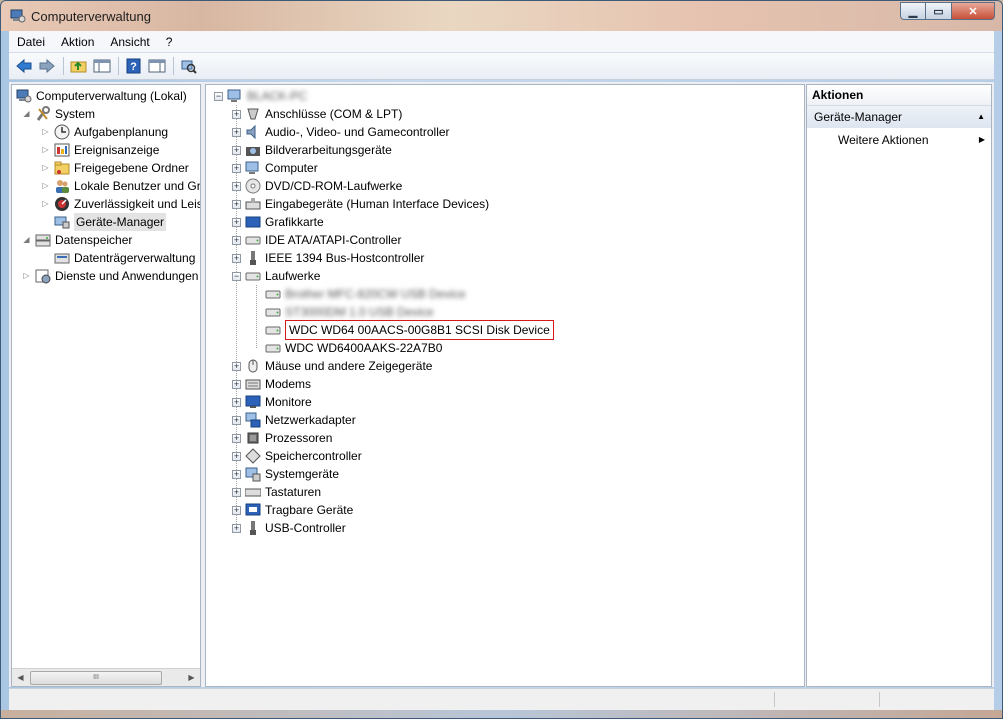  What do you see at coordinates (317, 114) in the screenshot?
I see `device-category: + Anschlüsse (COM & LPT)` at bounding box center [317, 114].